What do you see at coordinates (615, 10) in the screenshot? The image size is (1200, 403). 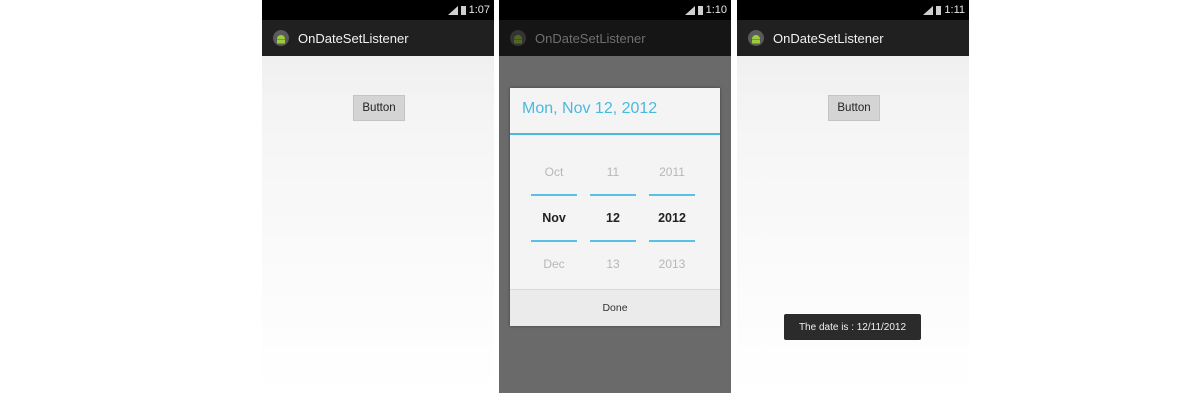 I see `status-bar: 1:10` at bounding box center [615, 10].